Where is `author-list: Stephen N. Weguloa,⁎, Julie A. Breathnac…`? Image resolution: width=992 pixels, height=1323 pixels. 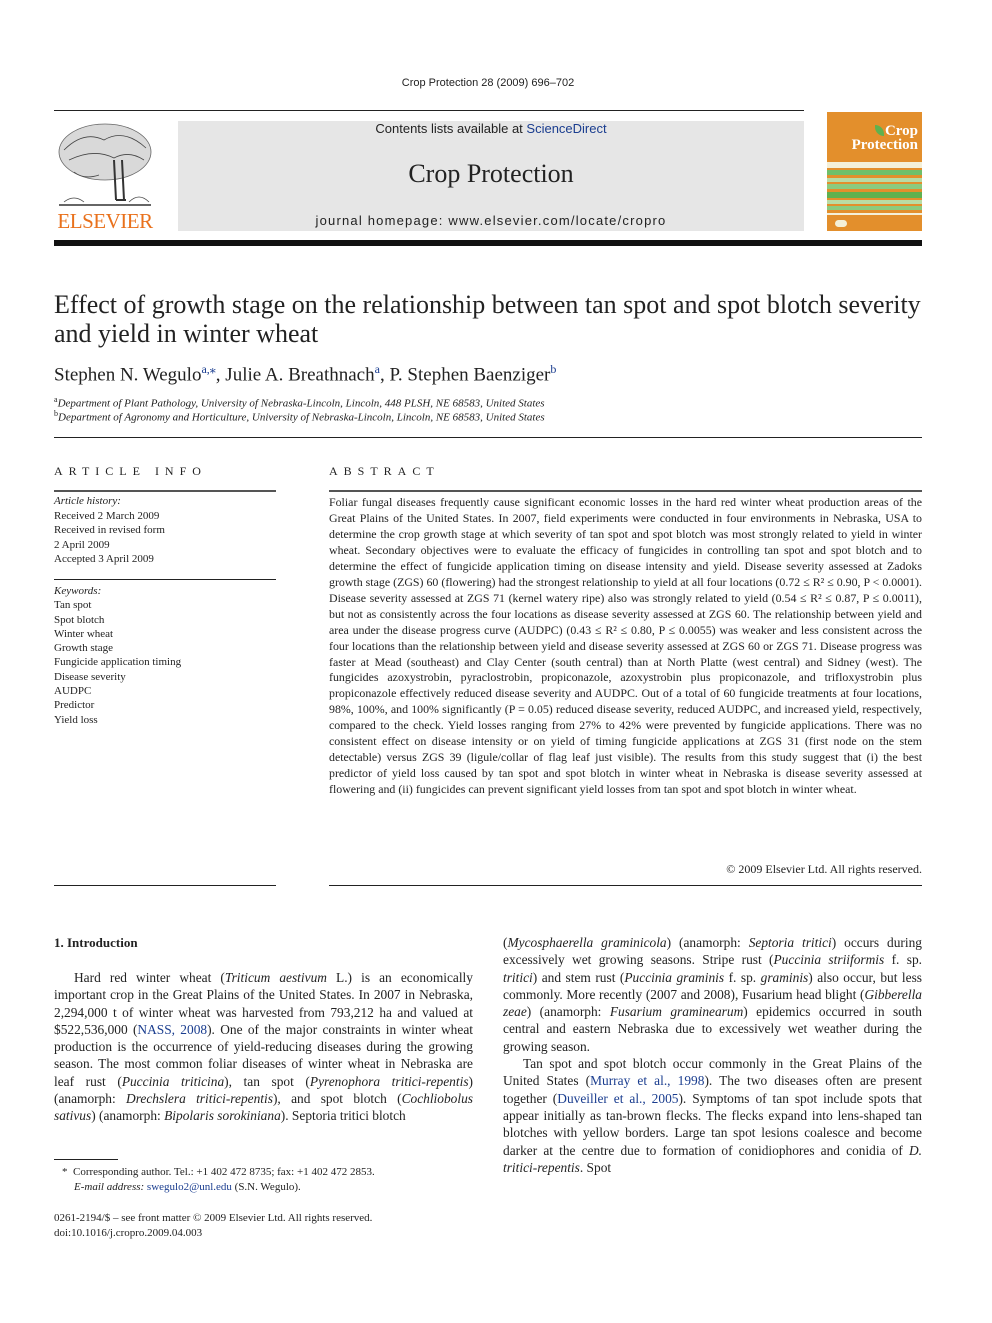
author-list: Stephen N. Weguloa,⁎, Julie A. Breathnac… is located at coordinates (305, 374).